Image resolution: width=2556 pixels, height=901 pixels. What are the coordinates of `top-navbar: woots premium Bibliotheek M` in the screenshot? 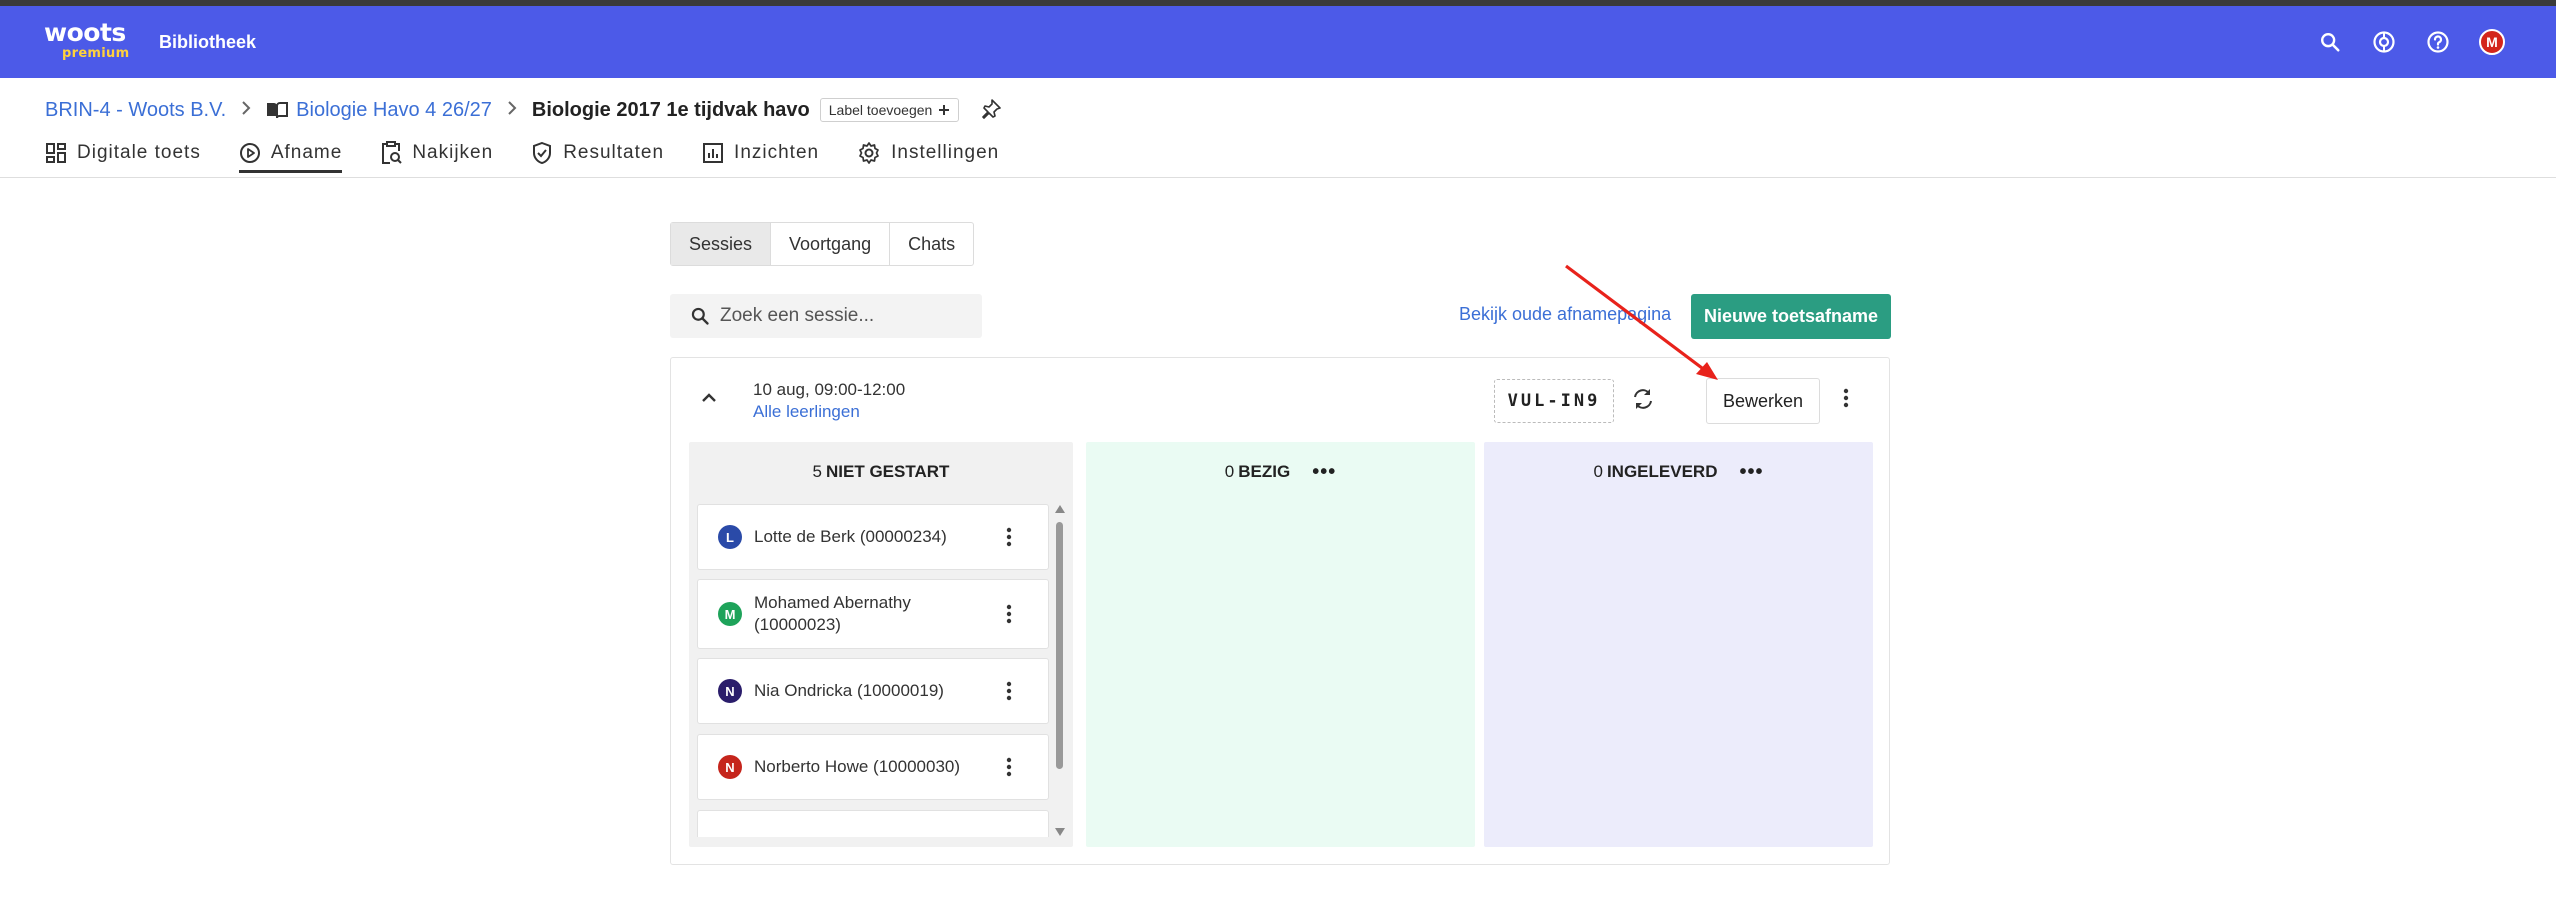 It's located at (1278, 42).